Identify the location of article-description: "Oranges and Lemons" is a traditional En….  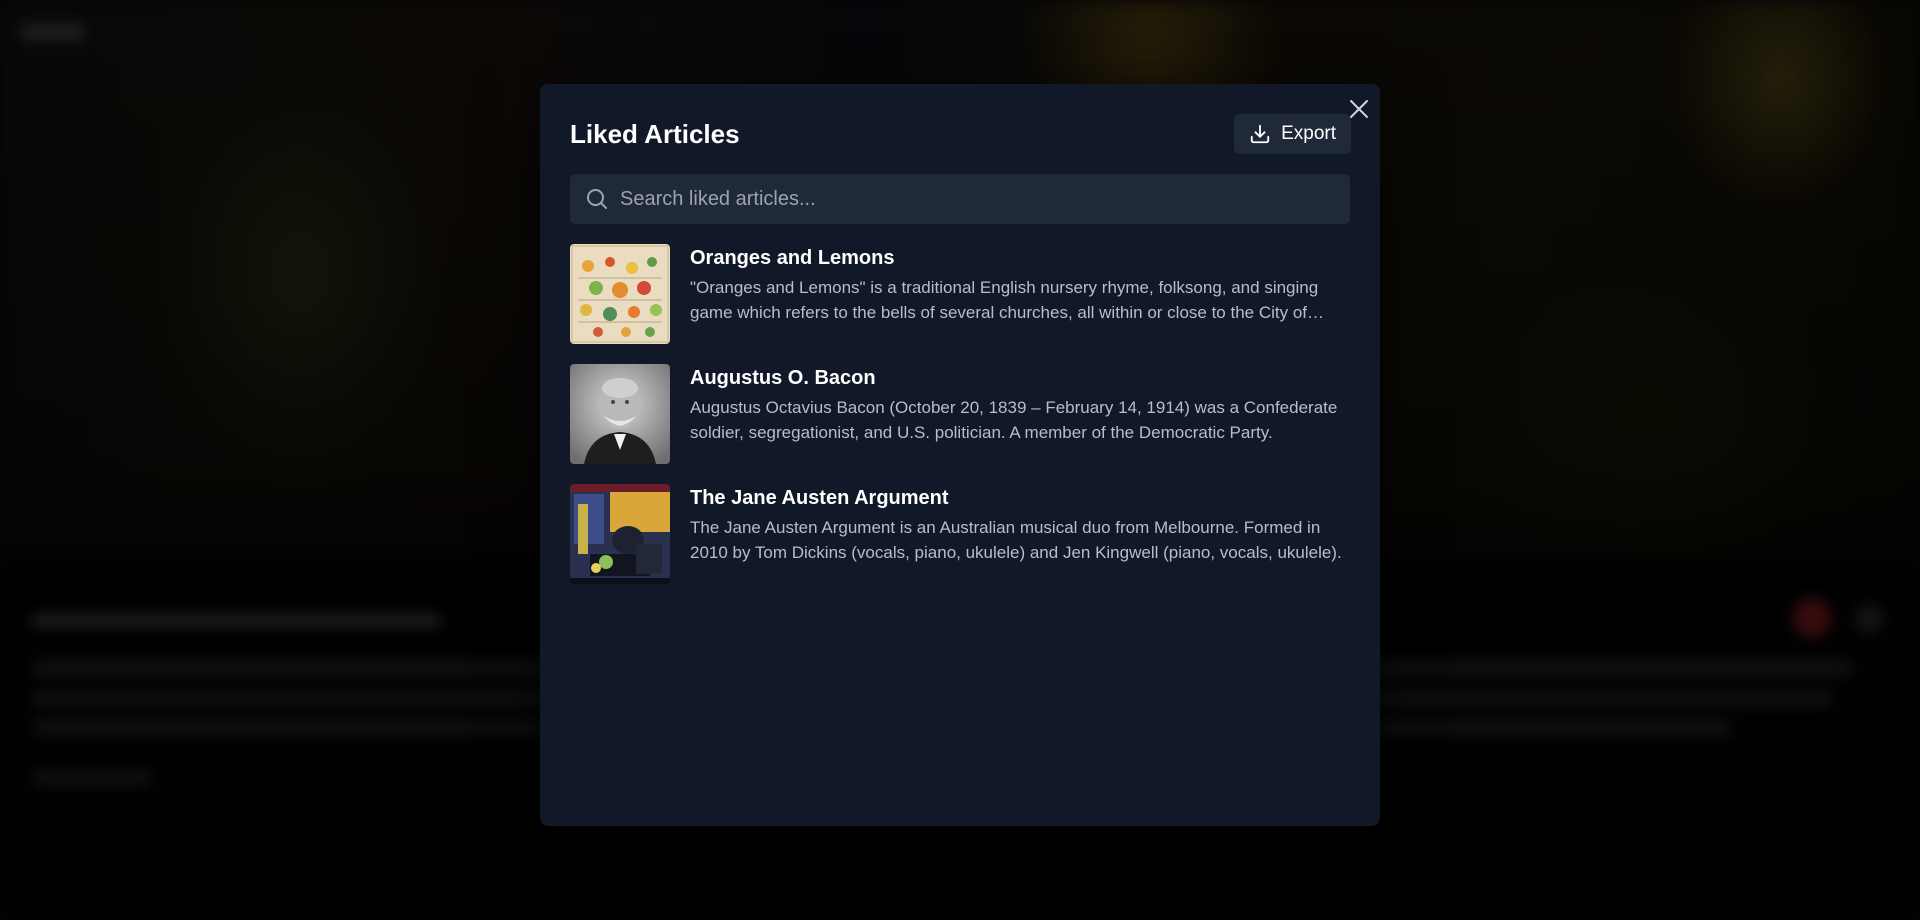
(1004, 300).